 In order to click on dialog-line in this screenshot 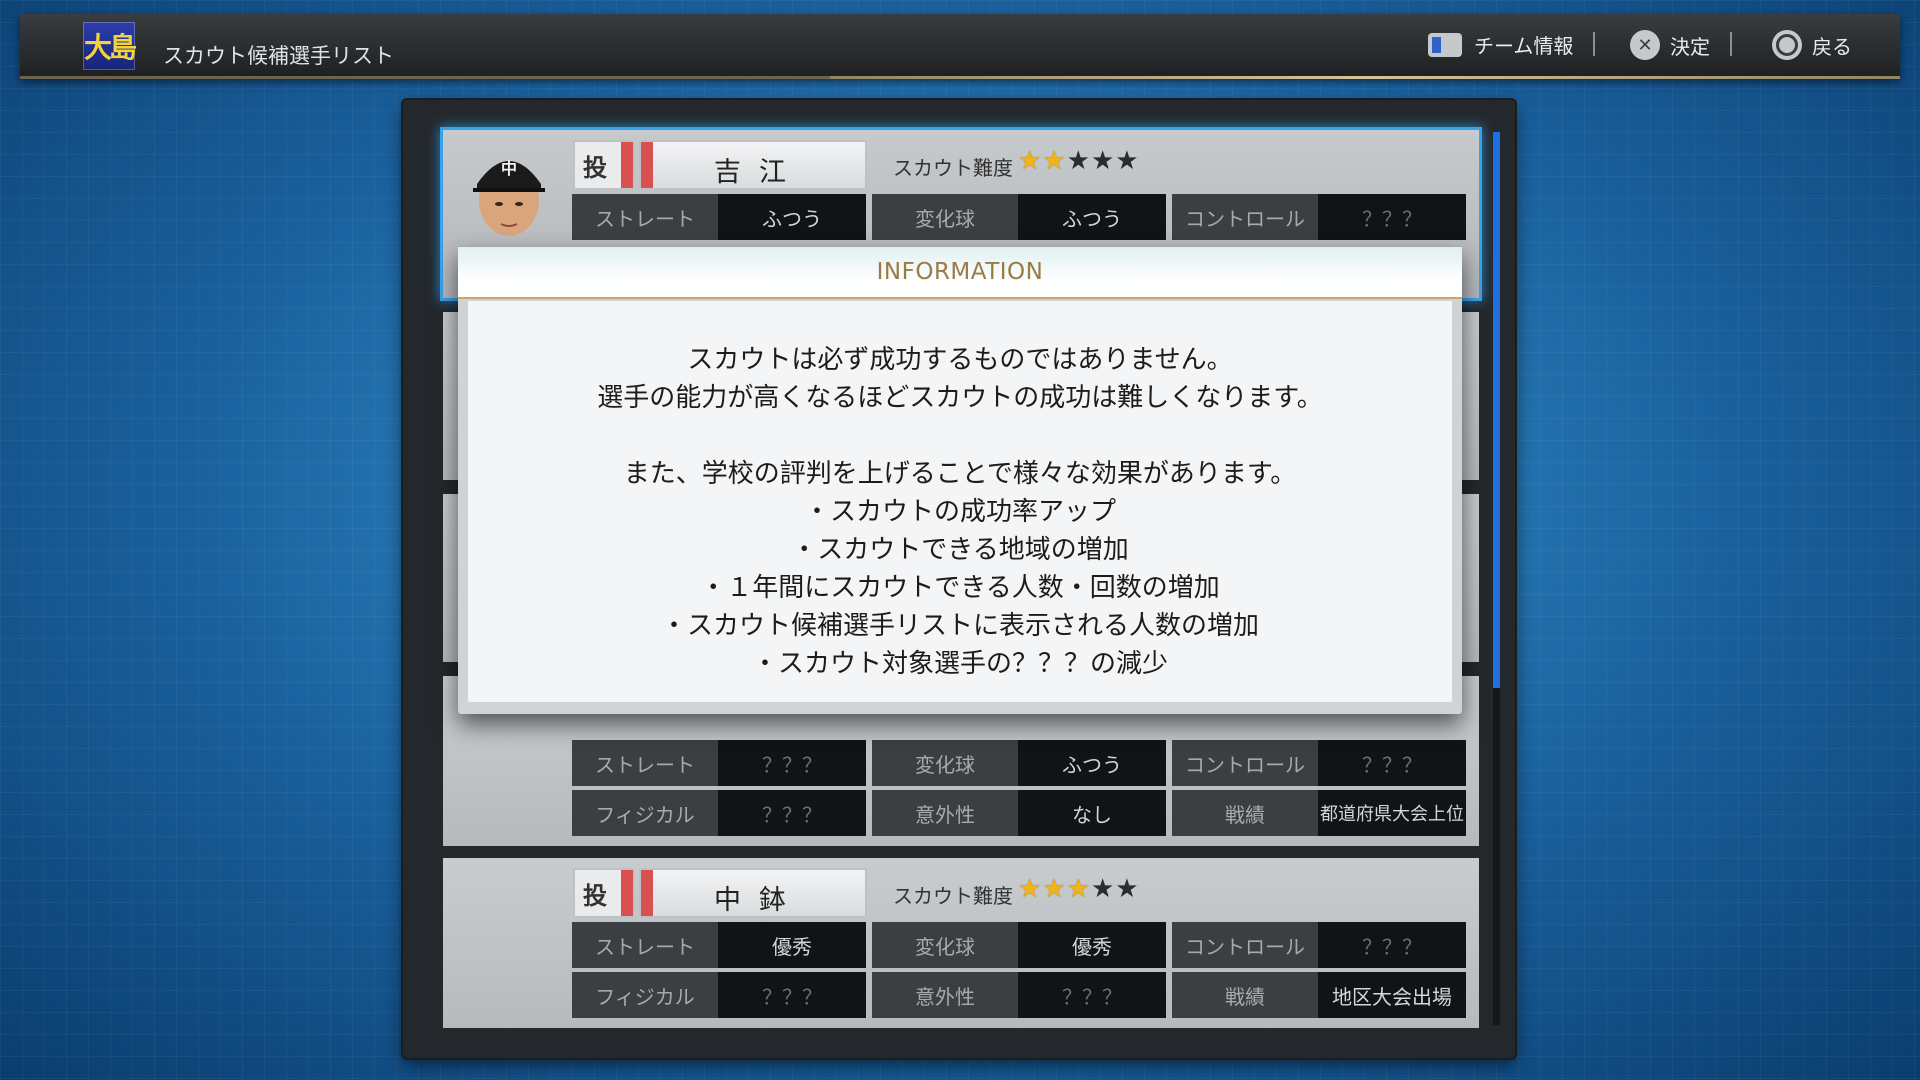, I will do `click(960, 436)`.